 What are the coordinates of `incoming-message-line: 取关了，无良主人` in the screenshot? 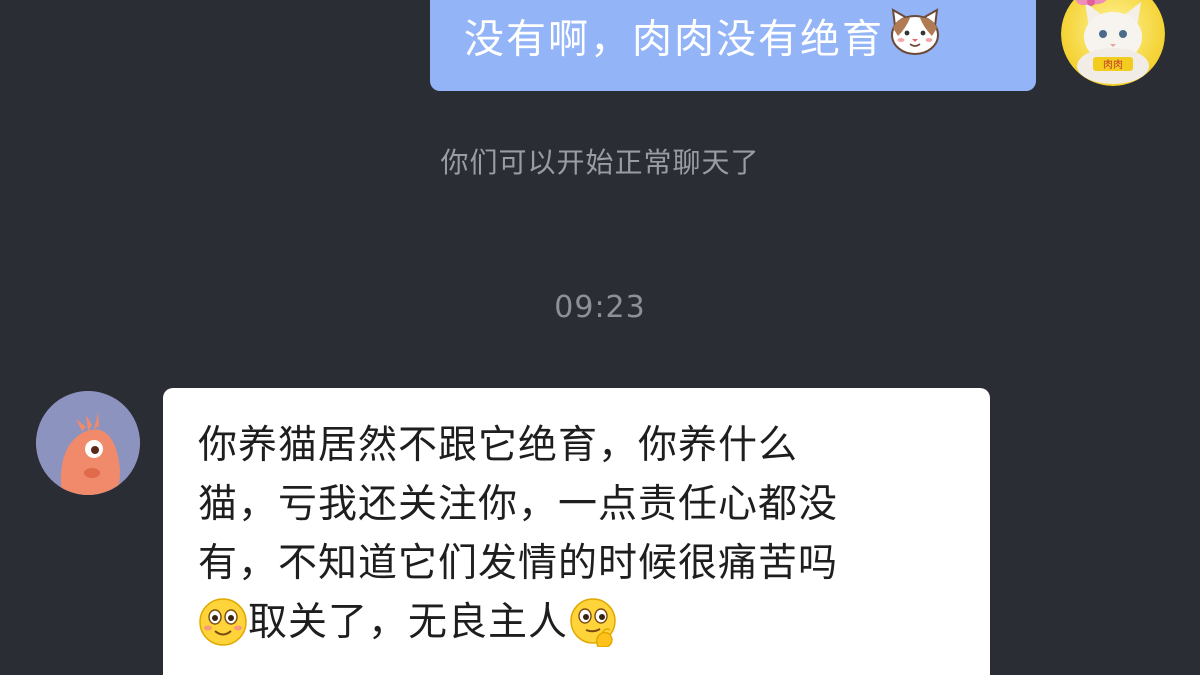 It's located at (408, 622).